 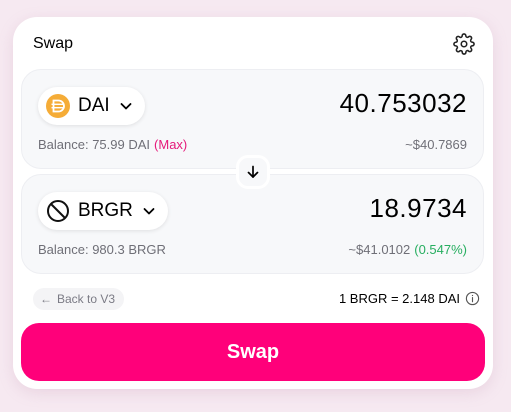 I want to click on exchange-rate: 1 BRGR = 2.148 DAI, so click(x=409, y=298).